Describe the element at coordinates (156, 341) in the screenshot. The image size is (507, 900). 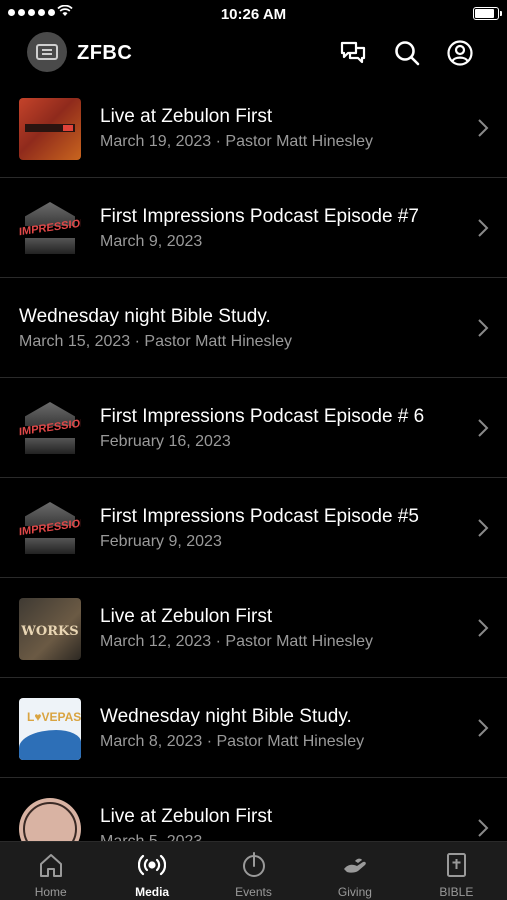
I see `item-meta: March 15, 2023 · Pastor Matt Hinesley` at that location.